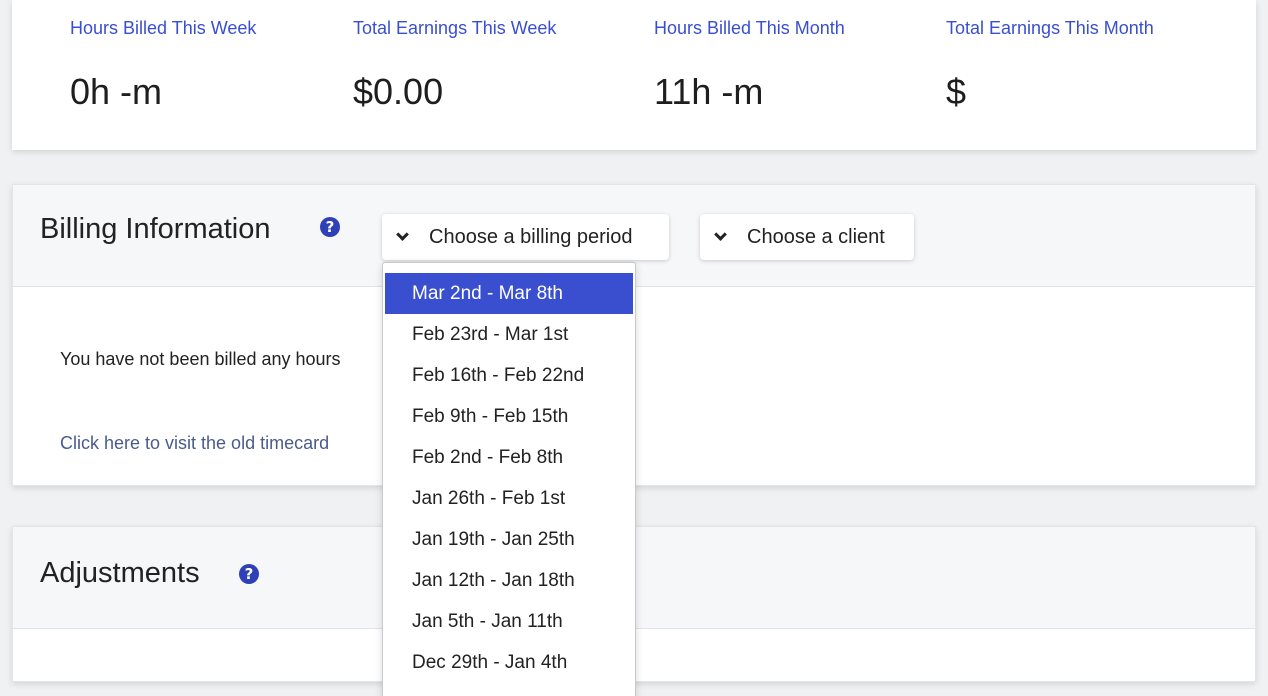 The height and width of the screenshot is (696, 1268). Describe the element at coordinates (509, 457) in the screenshot. I see `period-option: Feb 2nd - Feb 8th` at that location.